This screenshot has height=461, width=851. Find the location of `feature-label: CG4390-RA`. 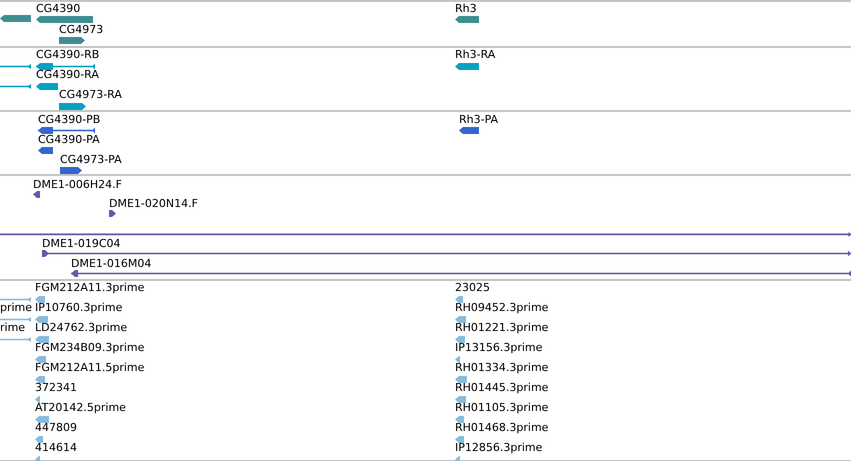

feature-label: CG4390-RA is located at coordinates (67, 75).